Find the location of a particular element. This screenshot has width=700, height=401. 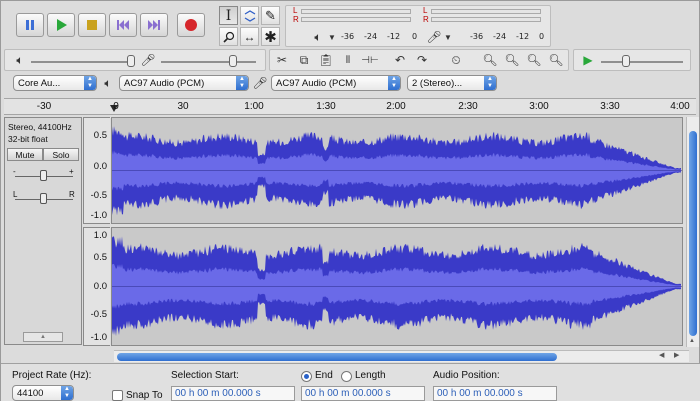

selection-tool-button: I is located at coordinates (228, 15).